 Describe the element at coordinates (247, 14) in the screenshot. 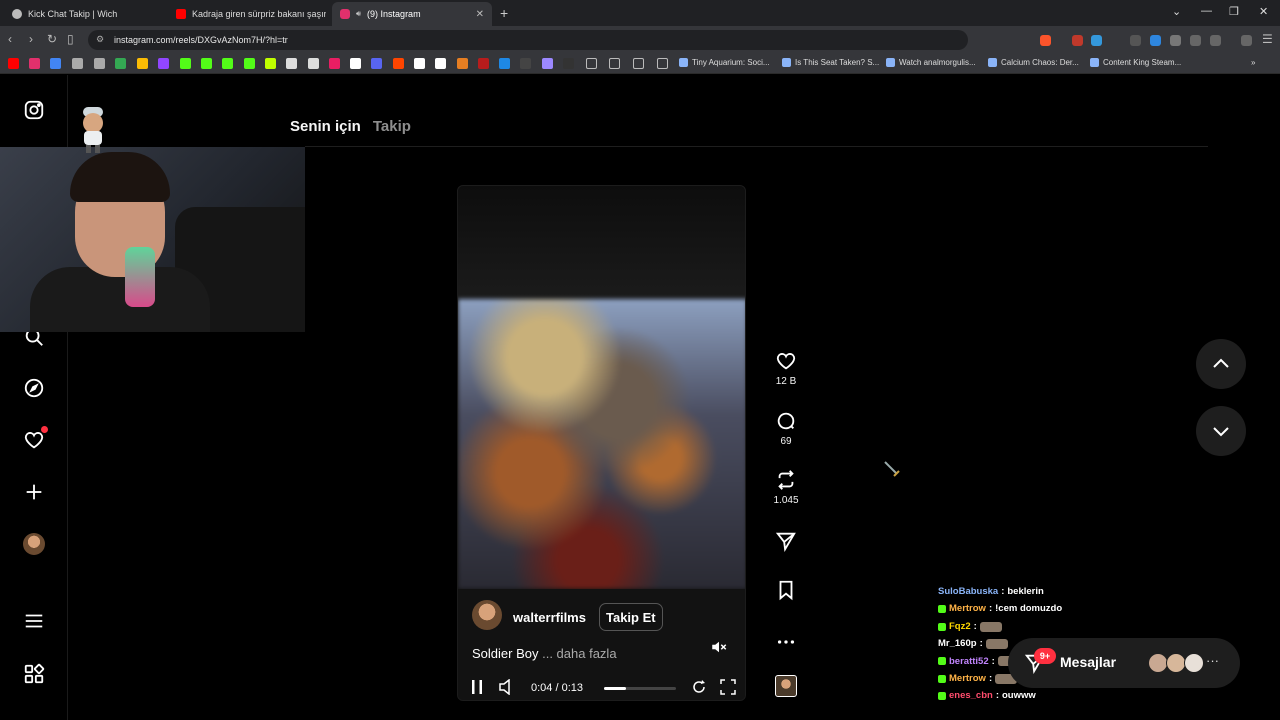

I see `tab-youtube: Kadraja giren sürpriz bakanı şaşırttı` at that location.